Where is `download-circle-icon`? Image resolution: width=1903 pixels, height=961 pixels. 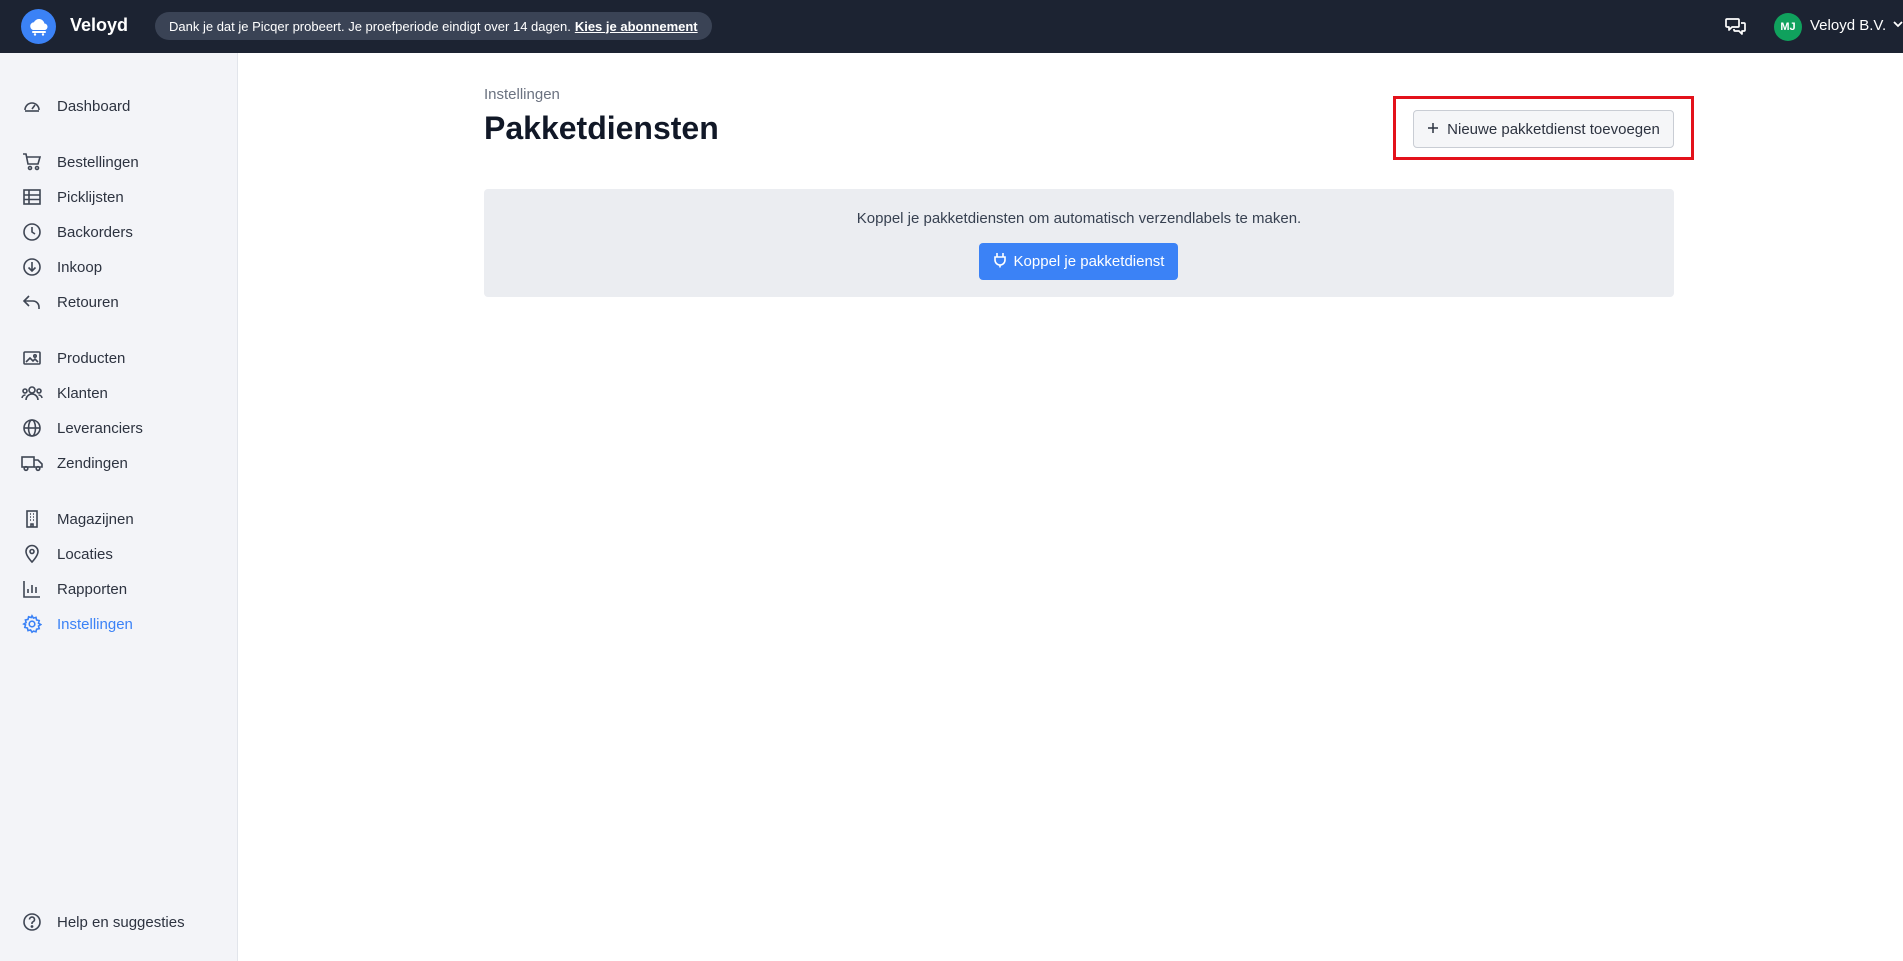
download-circle-icon is located at coordinates (32, 267).